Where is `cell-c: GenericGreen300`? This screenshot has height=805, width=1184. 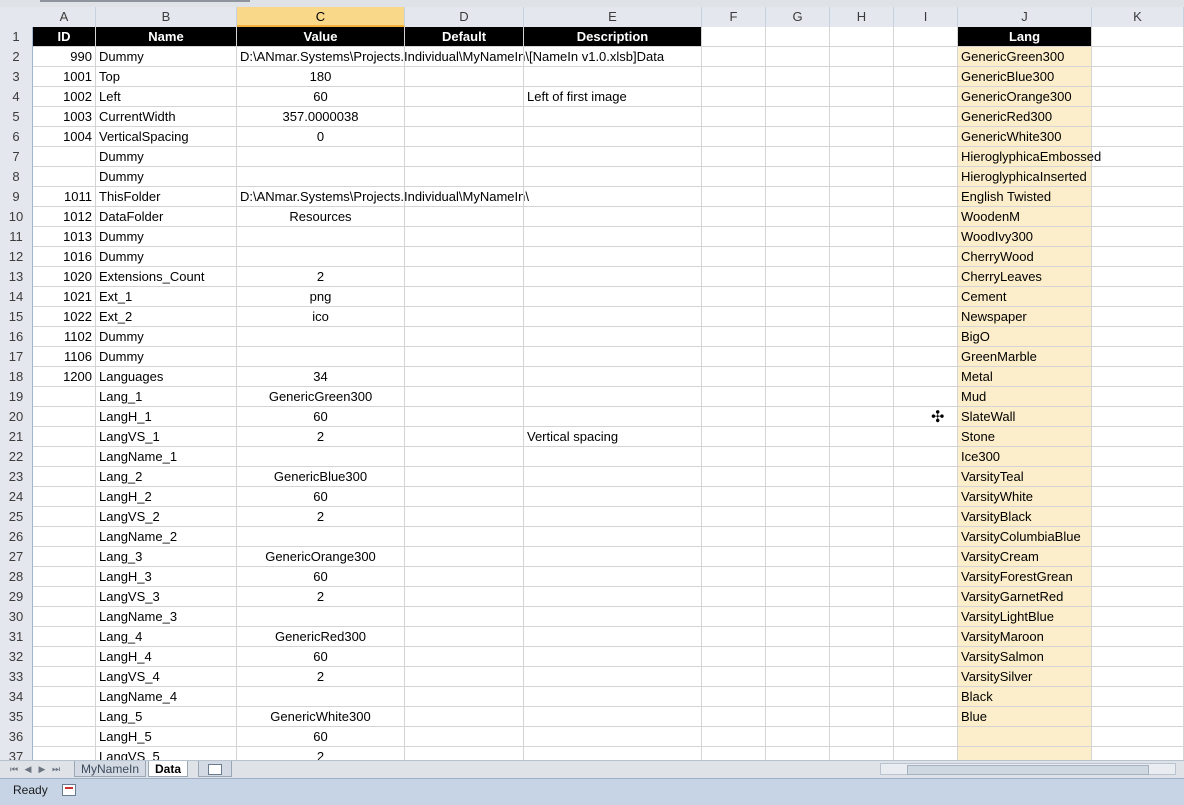
cell-c: GenericGreen300 is located at coordinates (321, 396).